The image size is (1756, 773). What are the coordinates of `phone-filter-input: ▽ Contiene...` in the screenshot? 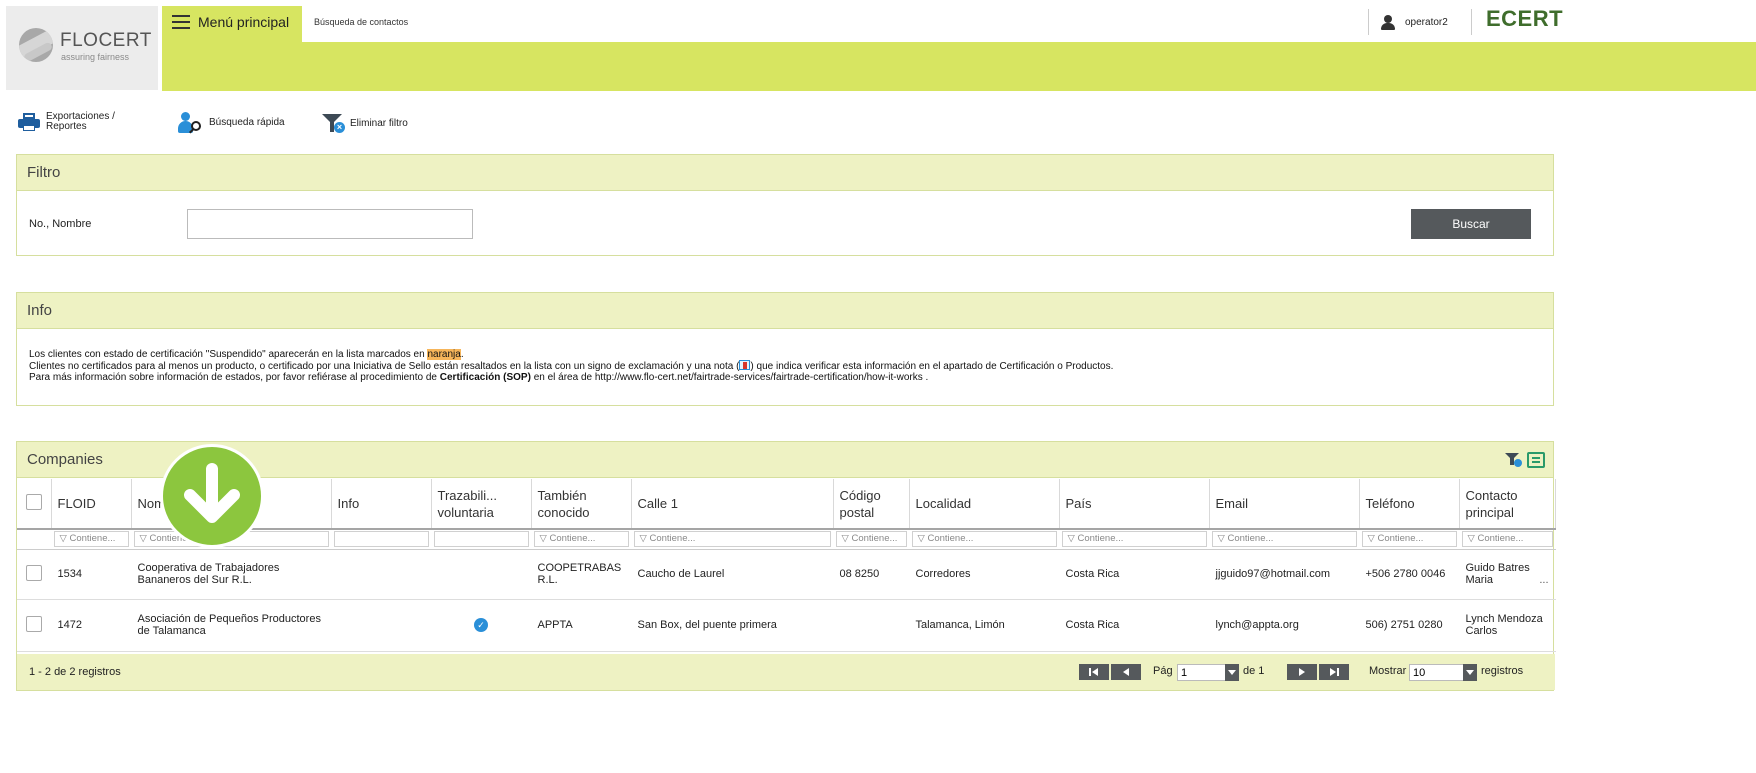 It's located at (1409, 539).